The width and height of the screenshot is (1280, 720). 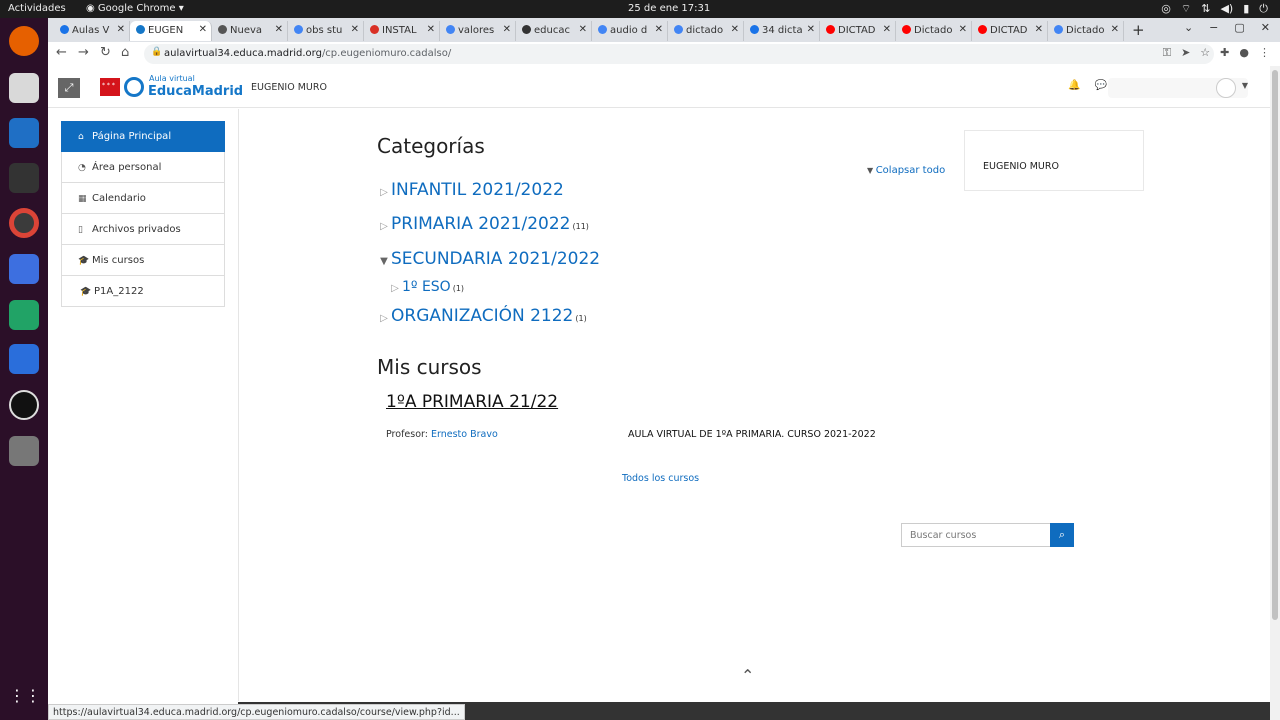 I want to click on back-icon: ←, so click(x=61, y=52).